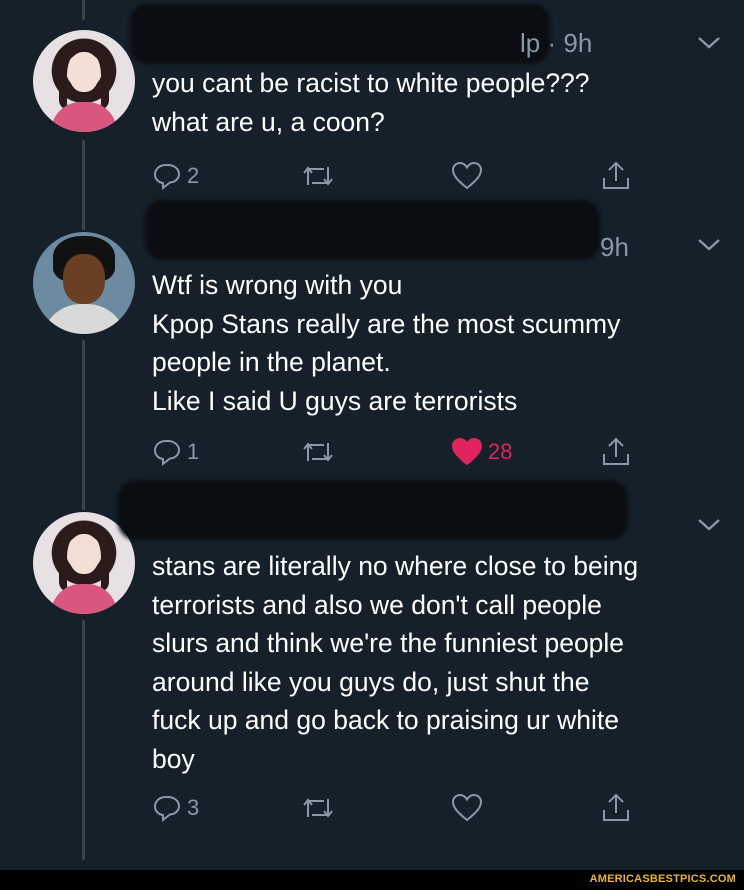 The width and height of the screenshot is (744, 890). I want to click on reply-count: 1, so click(193, 451).